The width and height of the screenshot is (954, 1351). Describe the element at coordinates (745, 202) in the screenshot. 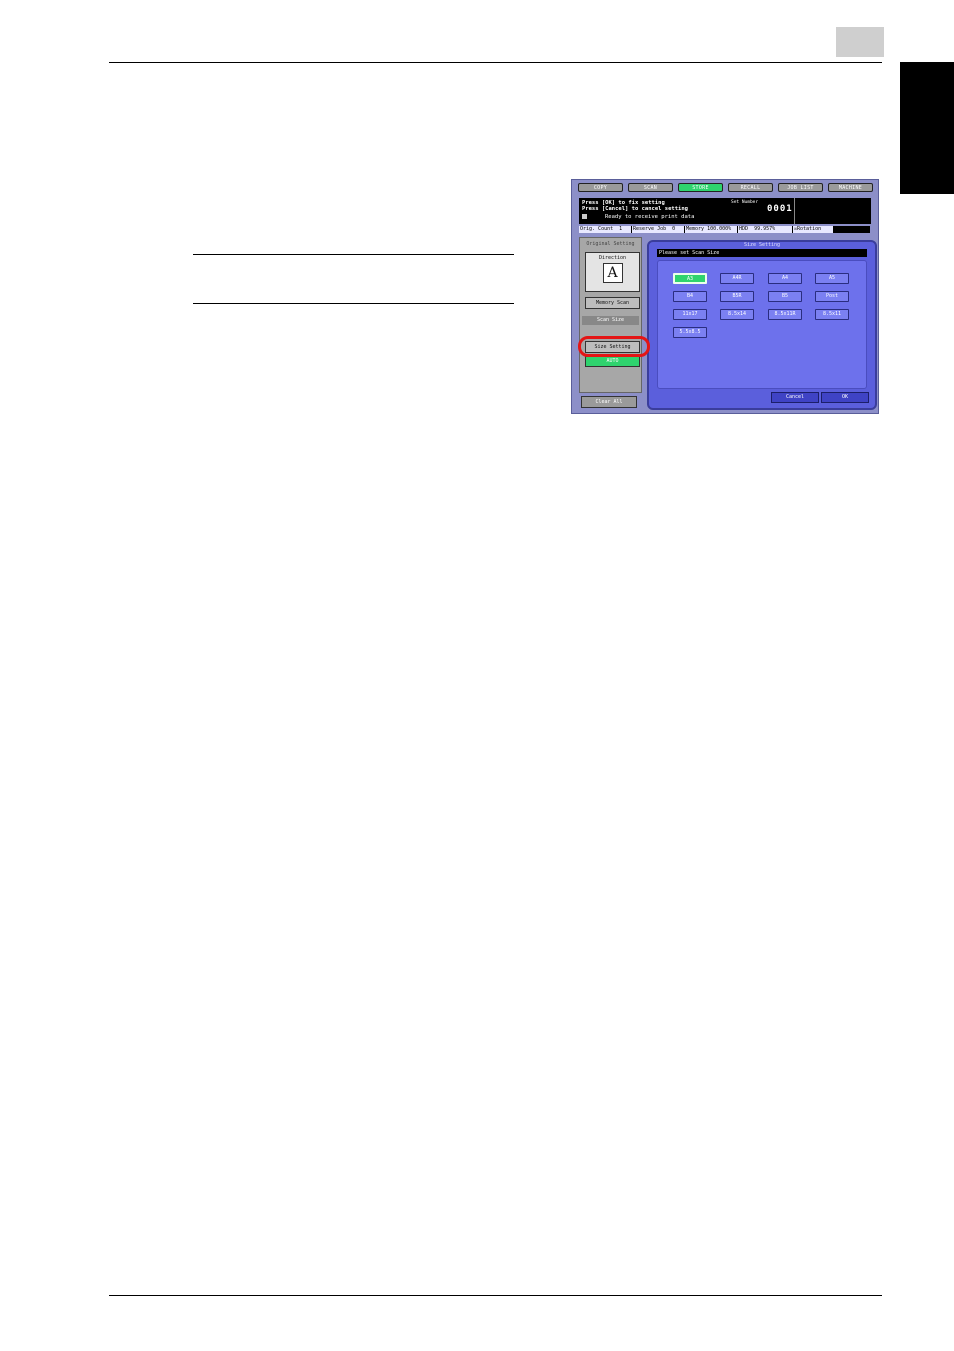

I see `set-number-label: Set Number` at that location.